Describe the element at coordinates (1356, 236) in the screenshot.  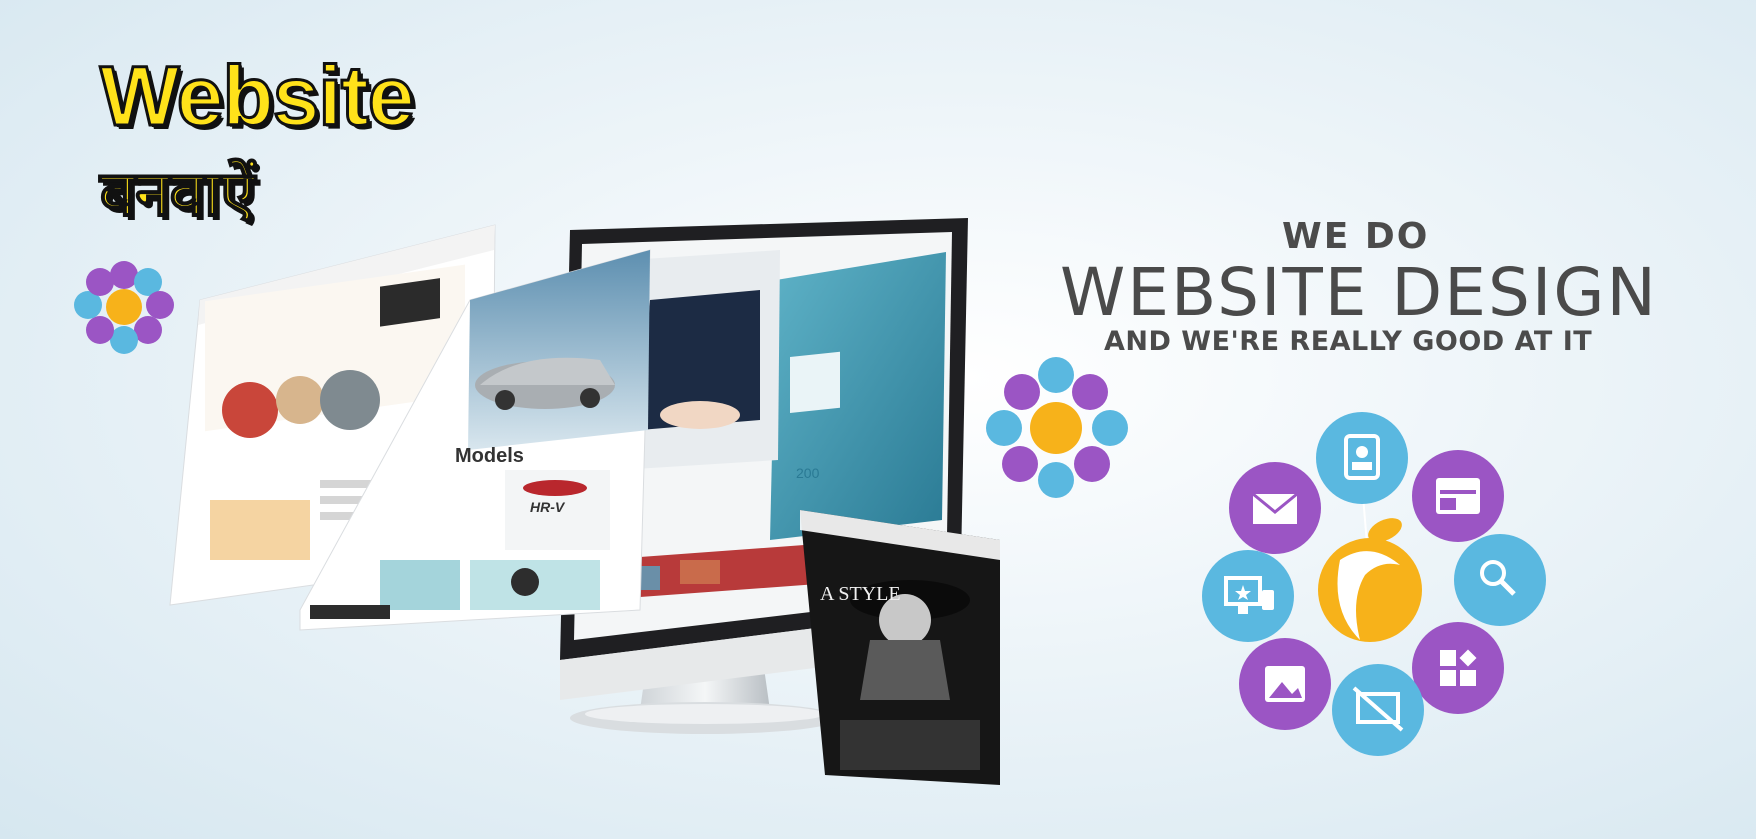
I see `tagline-line-1: WE DO` at that location.